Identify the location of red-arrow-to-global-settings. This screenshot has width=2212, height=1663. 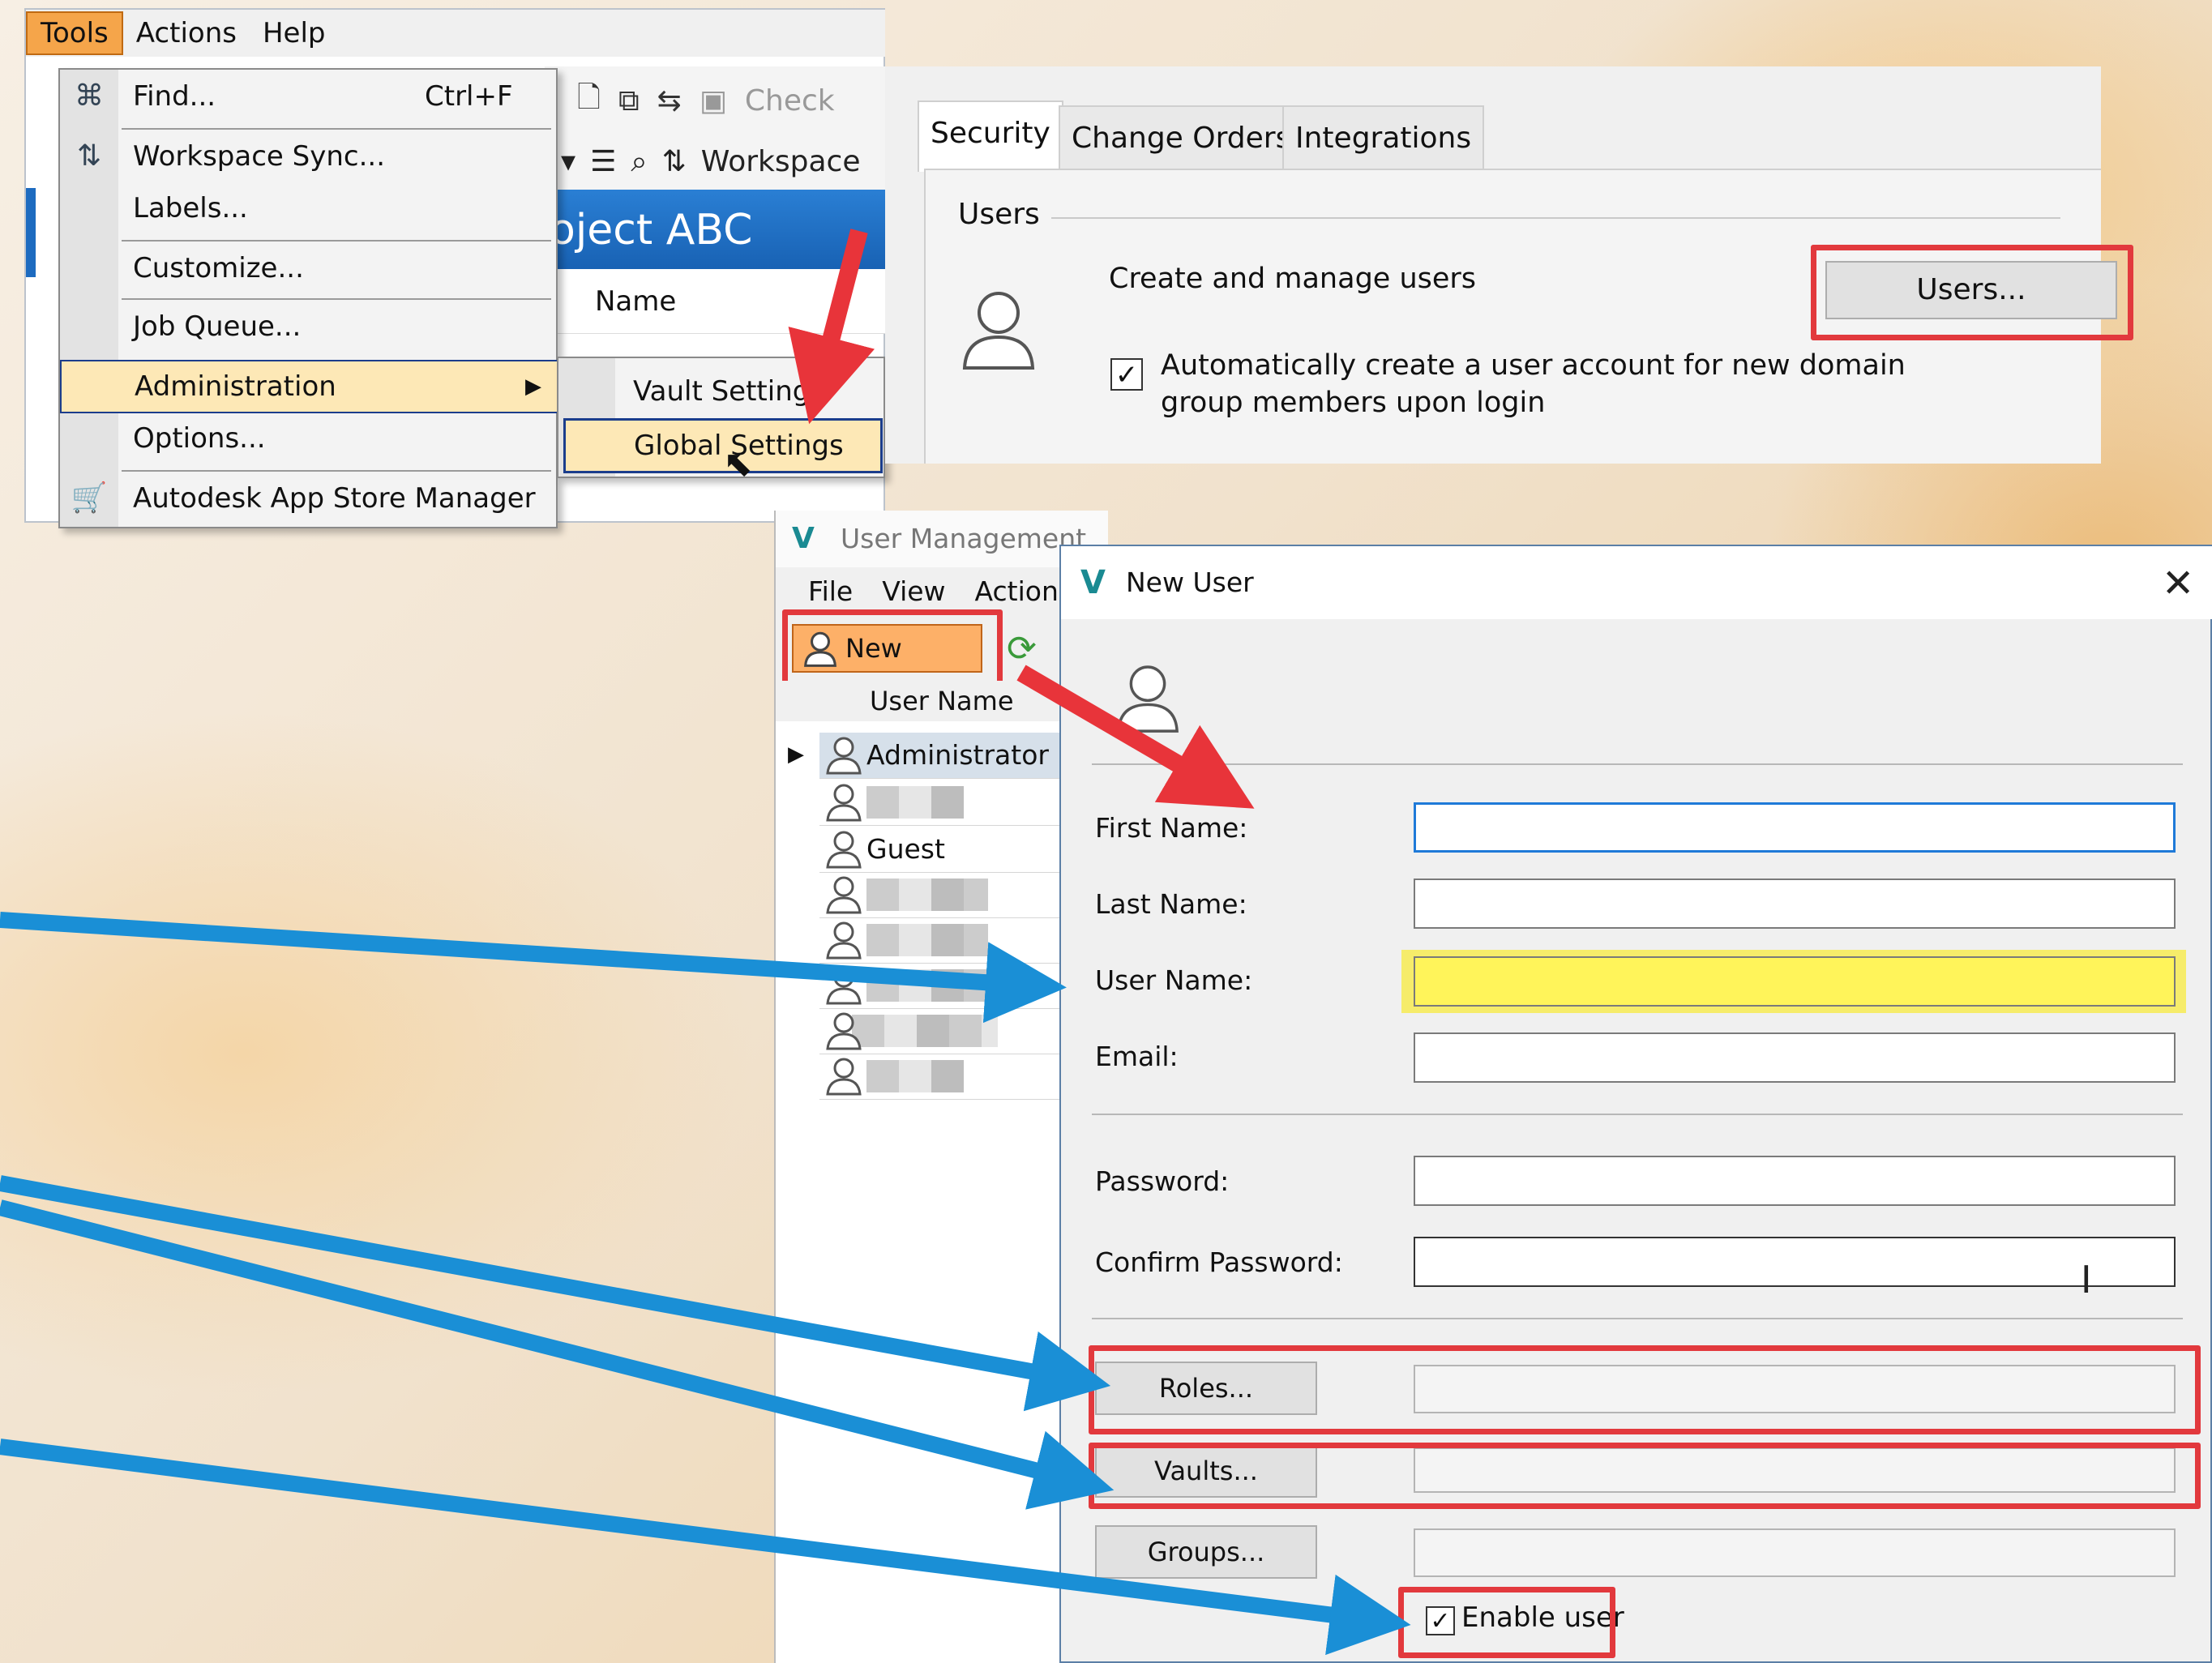
(831, 327).